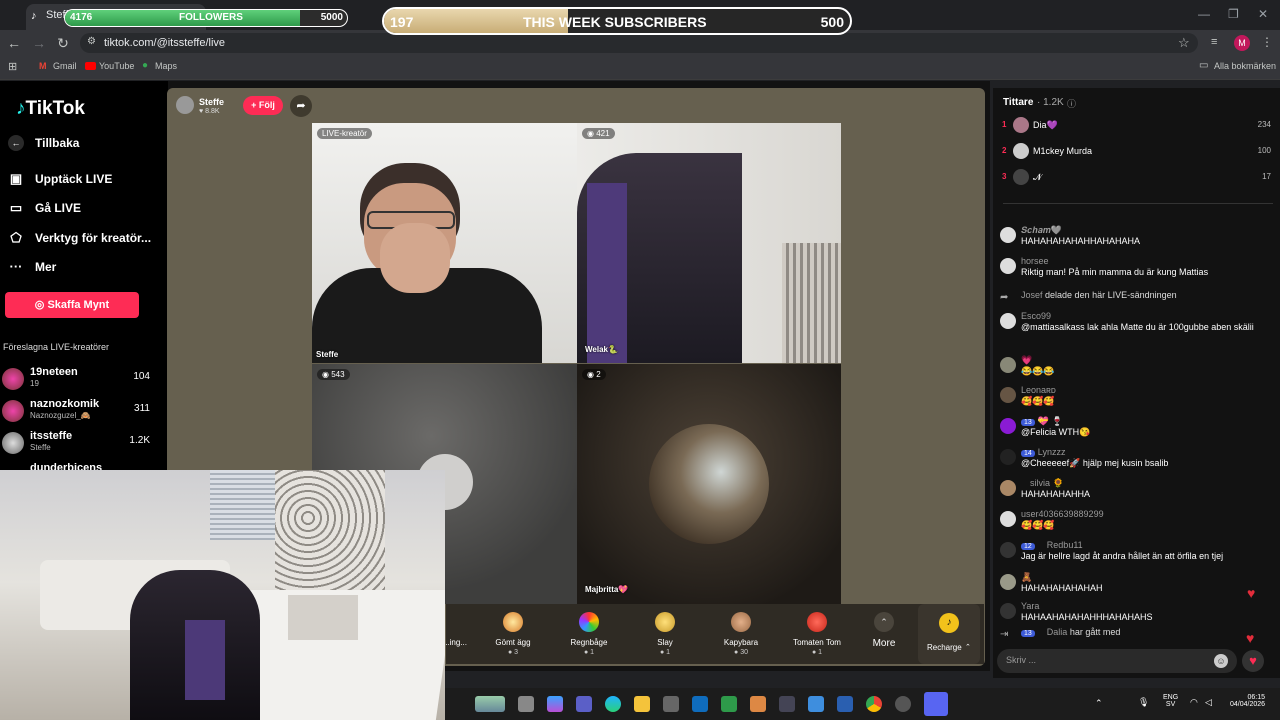  I want to click on store-icon, so click(671, 704).